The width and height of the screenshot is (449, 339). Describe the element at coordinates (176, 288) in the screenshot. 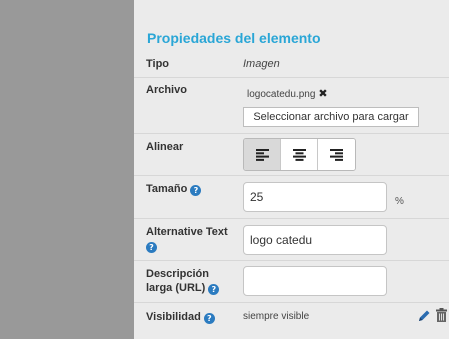

I see `descripcion-label-line2: larga (URL)` at that location.